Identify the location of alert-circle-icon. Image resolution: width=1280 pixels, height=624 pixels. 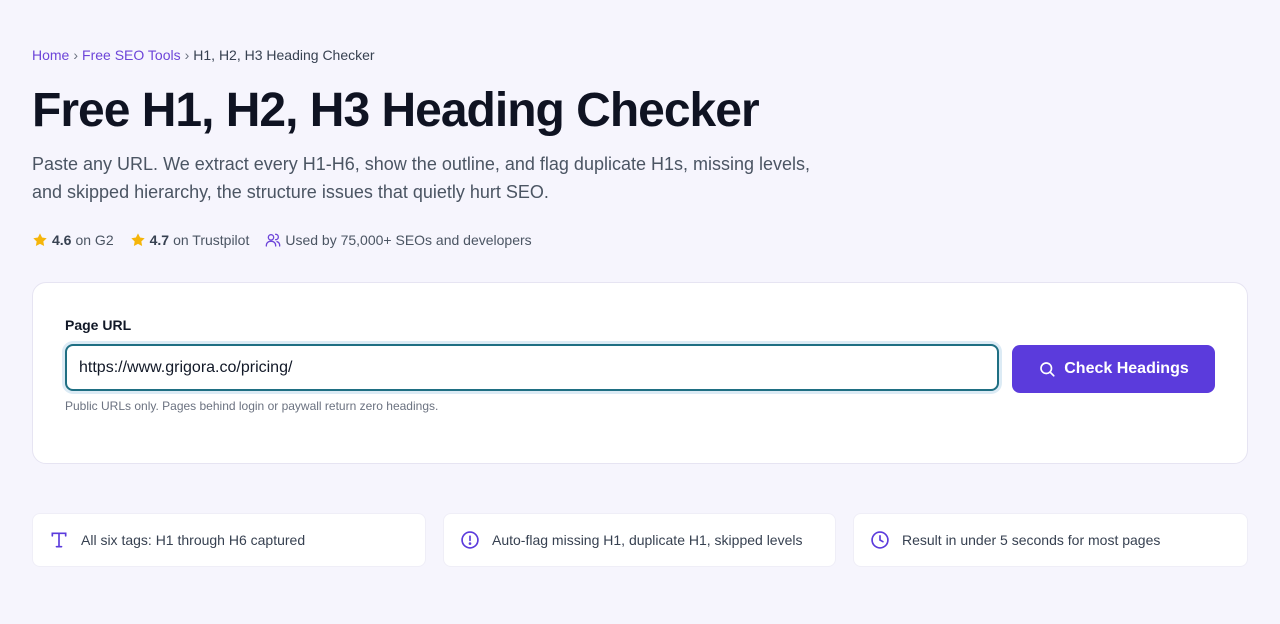
(470, 540).